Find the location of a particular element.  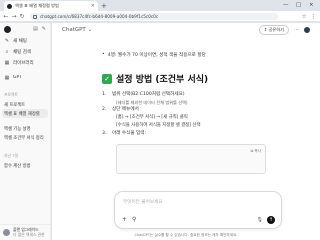

list-number: 1. is located at coordinates (104, 94).